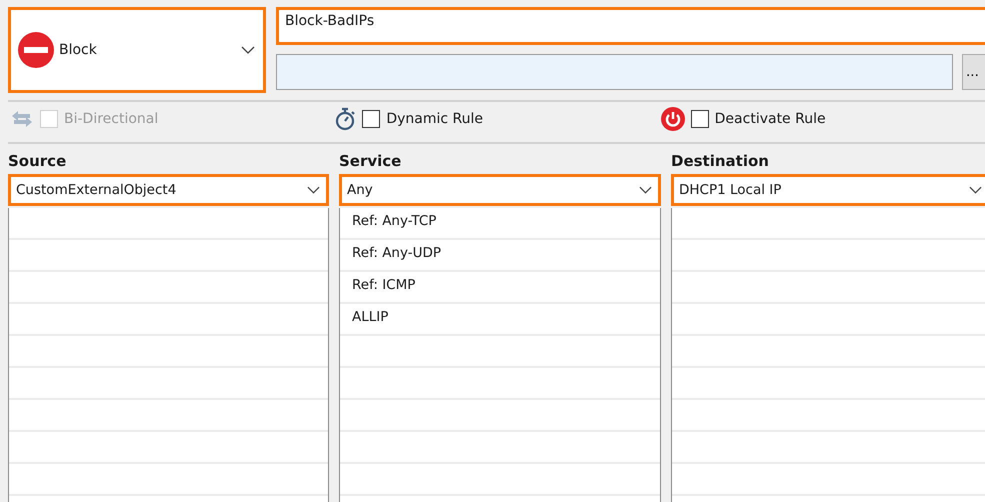 Image resolution: width=985 pixels, height=502 pixels. What do you see at coordinates (388, 224) in the screenshot?
I see `list-item: Ref: Any-TCP` at bounding box center [388, 224].